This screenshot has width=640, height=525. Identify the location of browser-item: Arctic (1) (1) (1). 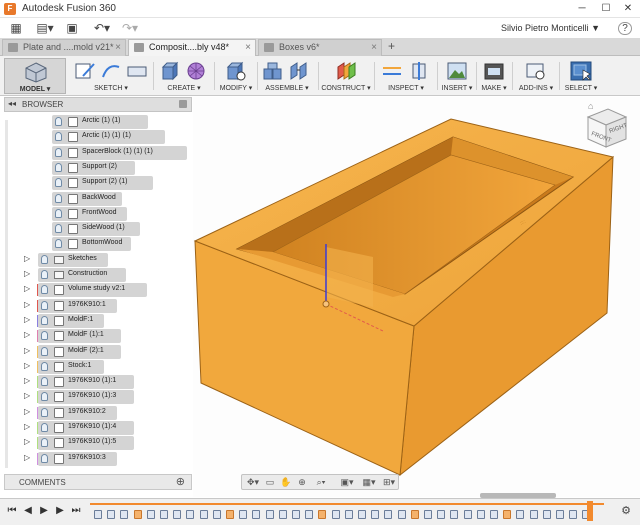
(109, 137).